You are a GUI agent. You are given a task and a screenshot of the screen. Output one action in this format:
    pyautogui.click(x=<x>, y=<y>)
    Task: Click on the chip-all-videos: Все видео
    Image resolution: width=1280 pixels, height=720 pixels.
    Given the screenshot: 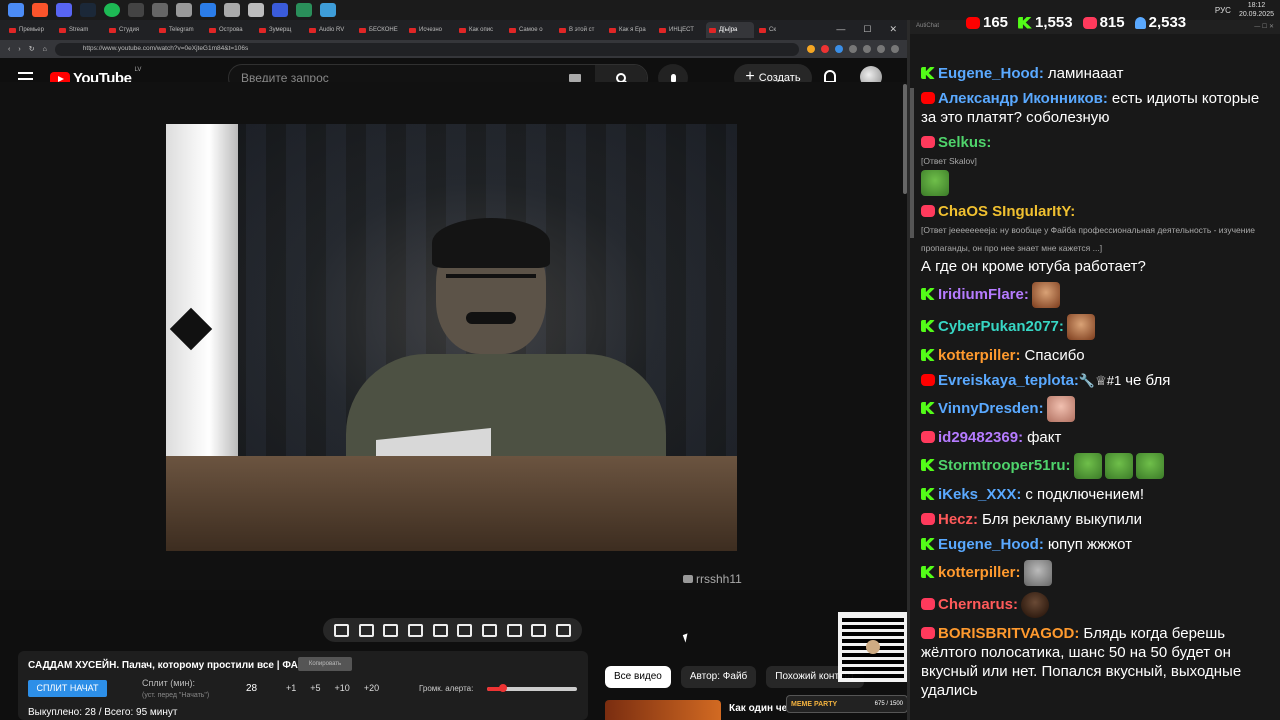 What is the action you would take?
    pyautogui.click(x=638, y=677)
    